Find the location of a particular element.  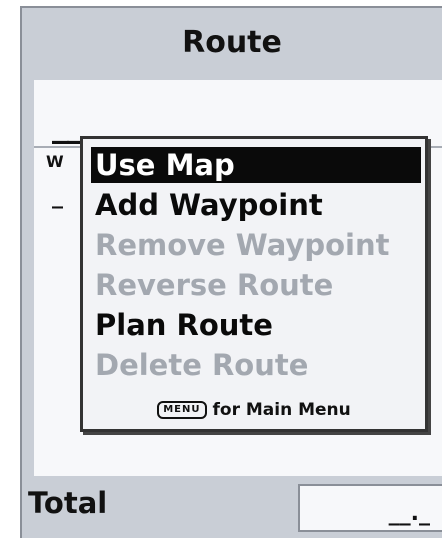

menu-item-remove-waypoint: Remove Waypoint is located at coordinates (240, 245).